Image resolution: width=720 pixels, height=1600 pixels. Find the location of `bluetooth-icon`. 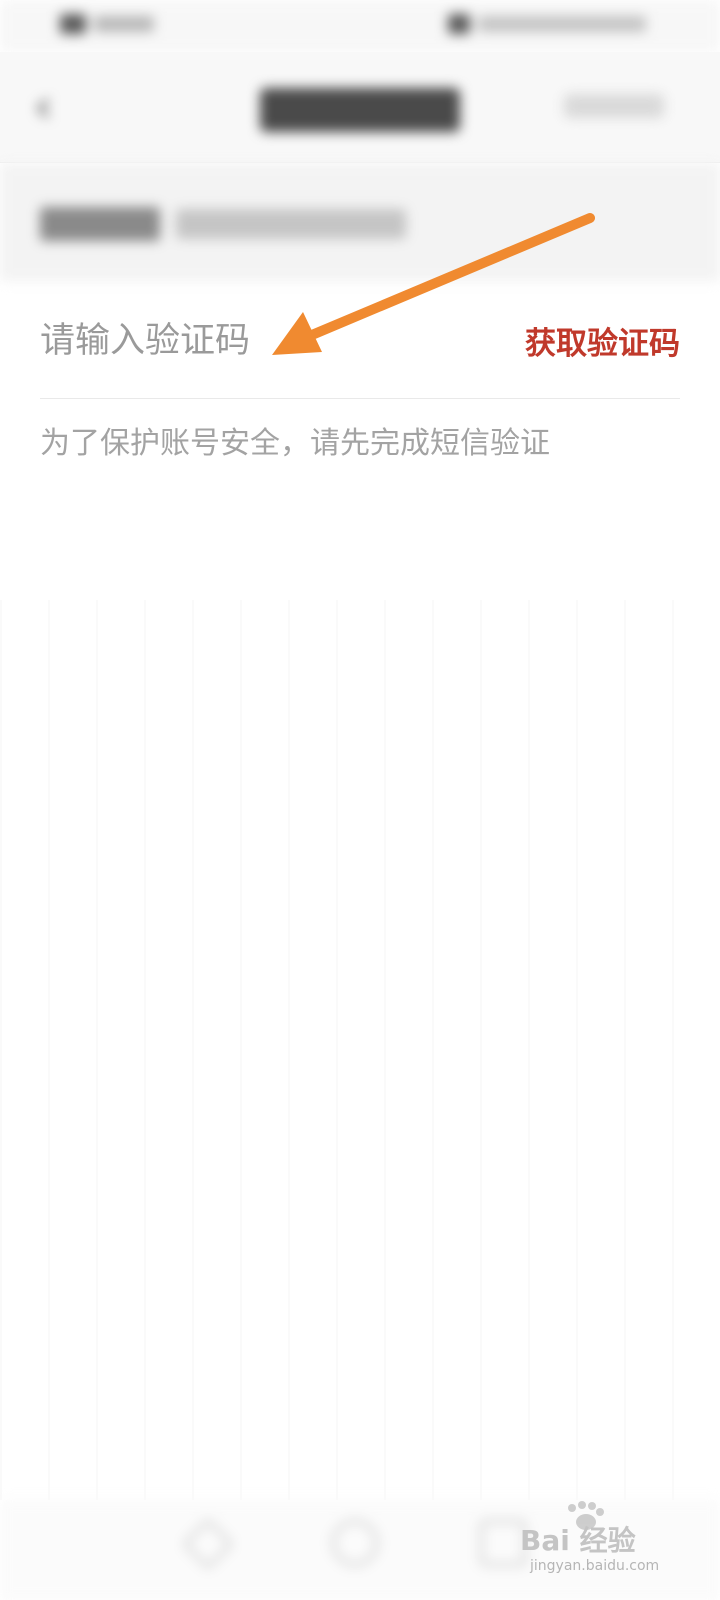

bluetooth-icon is located at coordinates (459, 24).